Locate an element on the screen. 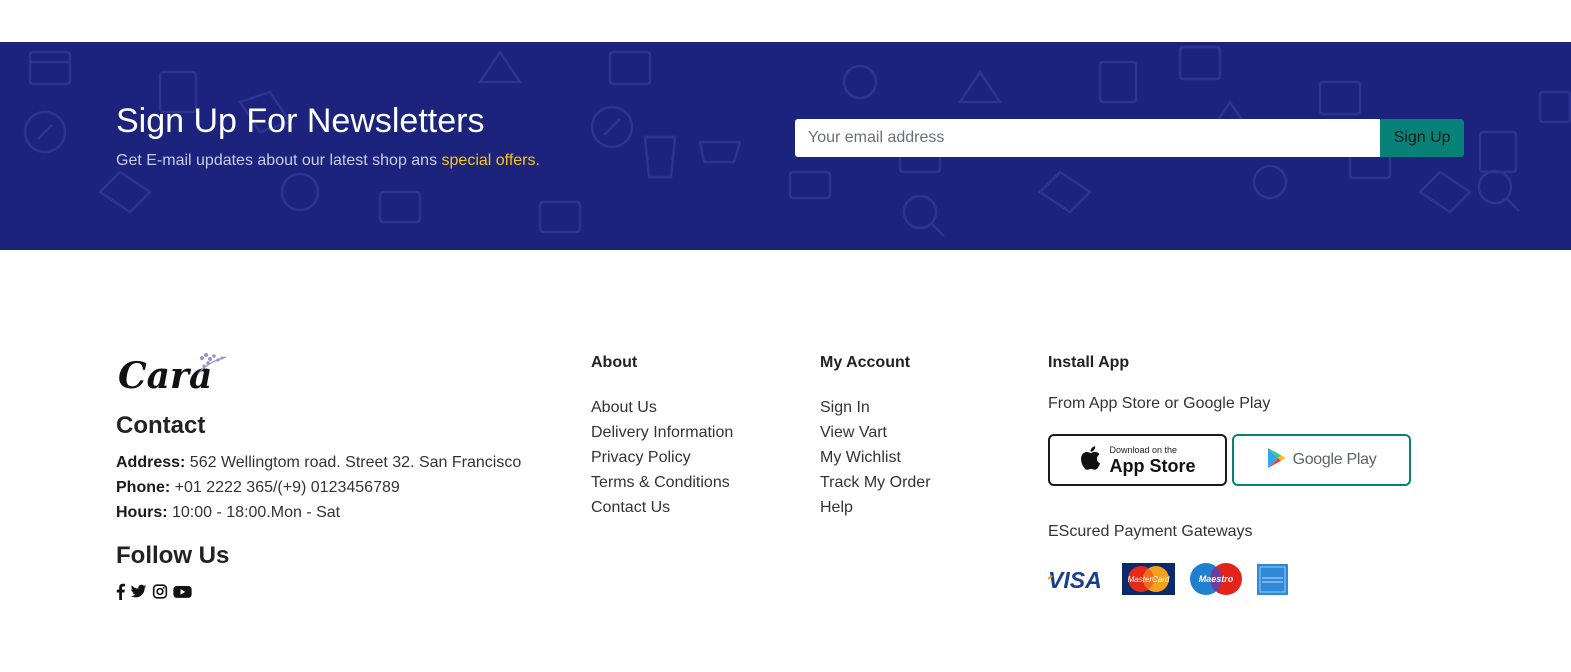  app-store-small-text: Download on the is located at coordinates (1143, 449).